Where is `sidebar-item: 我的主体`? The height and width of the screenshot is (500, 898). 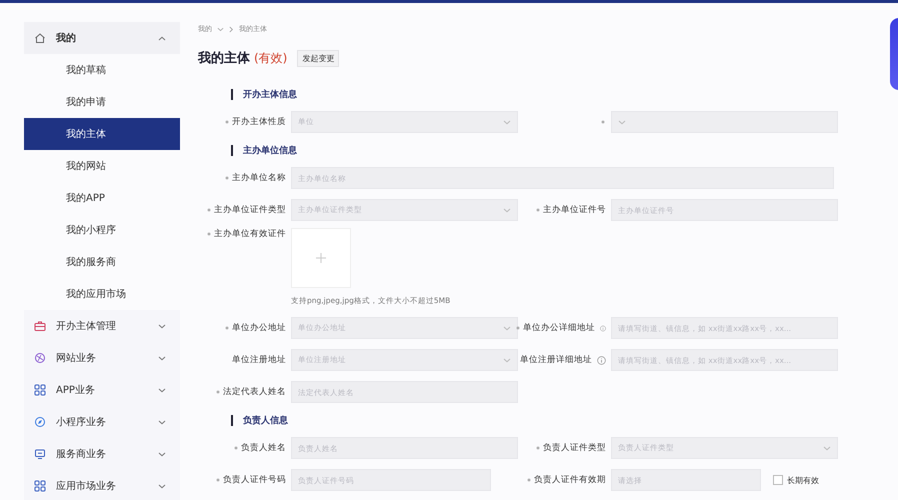 sidebar-item: 我的主体 is located at coordinates (102, 134).